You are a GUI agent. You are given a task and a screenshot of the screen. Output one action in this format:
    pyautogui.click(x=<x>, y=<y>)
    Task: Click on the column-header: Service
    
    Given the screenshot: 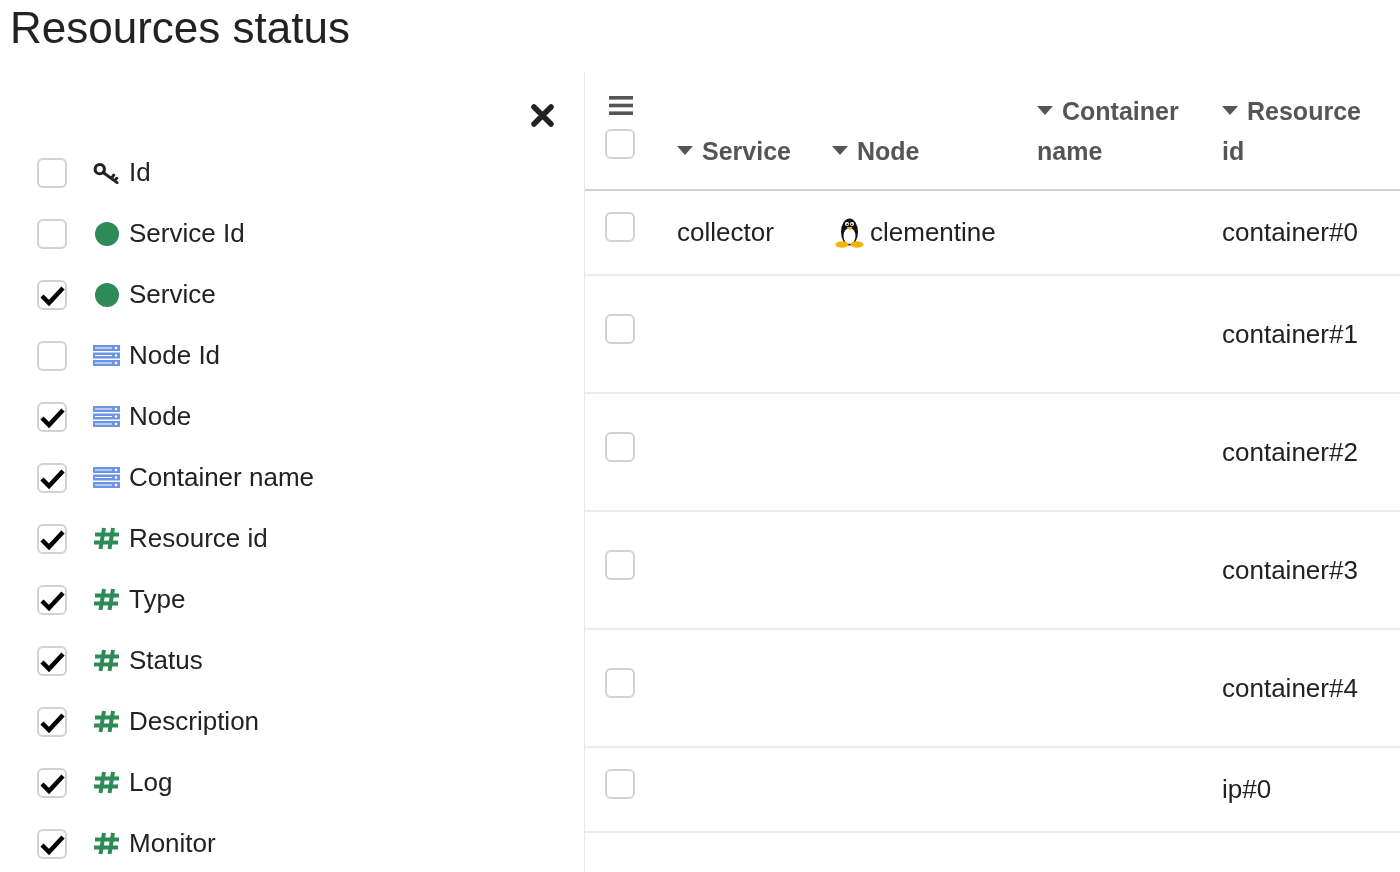 What is the action you would take?
    pyautogui.click(x=734, y=151)
    